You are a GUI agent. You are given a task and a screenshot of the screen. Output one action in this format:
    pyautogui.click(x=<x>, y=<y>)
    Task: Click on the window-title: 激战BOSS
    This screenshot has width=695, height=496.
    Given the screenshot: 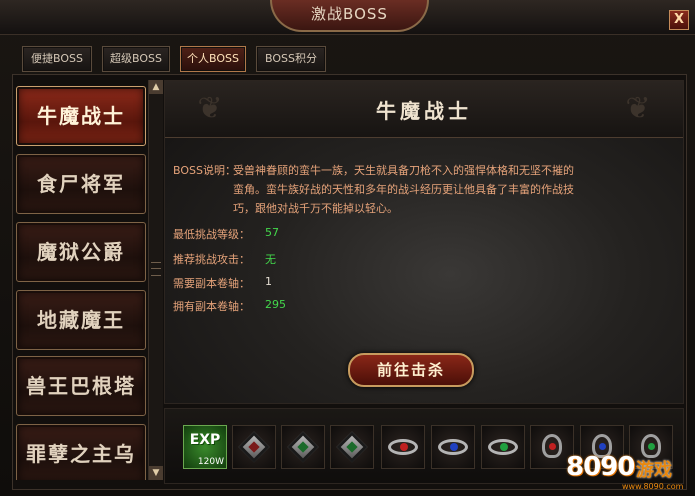 What is the action you would take?
    pyautogui.click(x=349, y=16)
    